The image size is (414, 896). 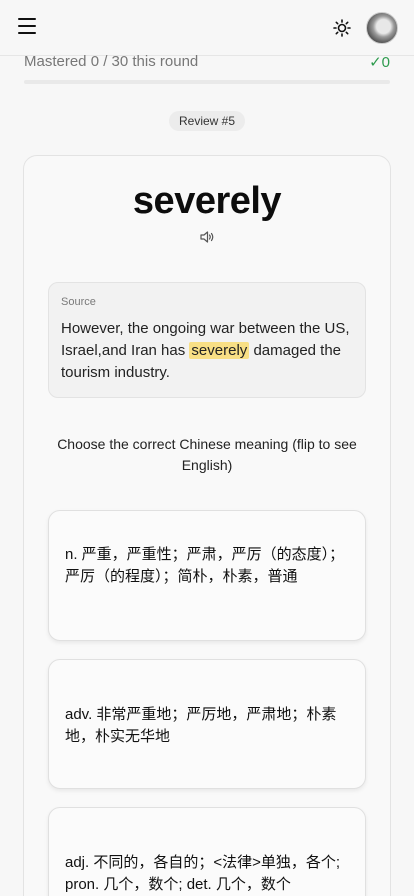 I want to click on progress-bar, so click(x=207, y=82).